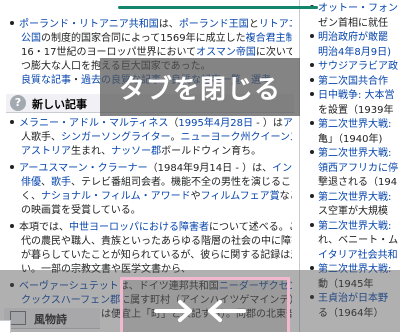 The height and width of the screenshot is (333, 400). Describe the element at coordinates (156, 255) in the screenshot. I see `text-span: が暮らしていたことが知られているが、彼らに関する記録は乏し` at that location.